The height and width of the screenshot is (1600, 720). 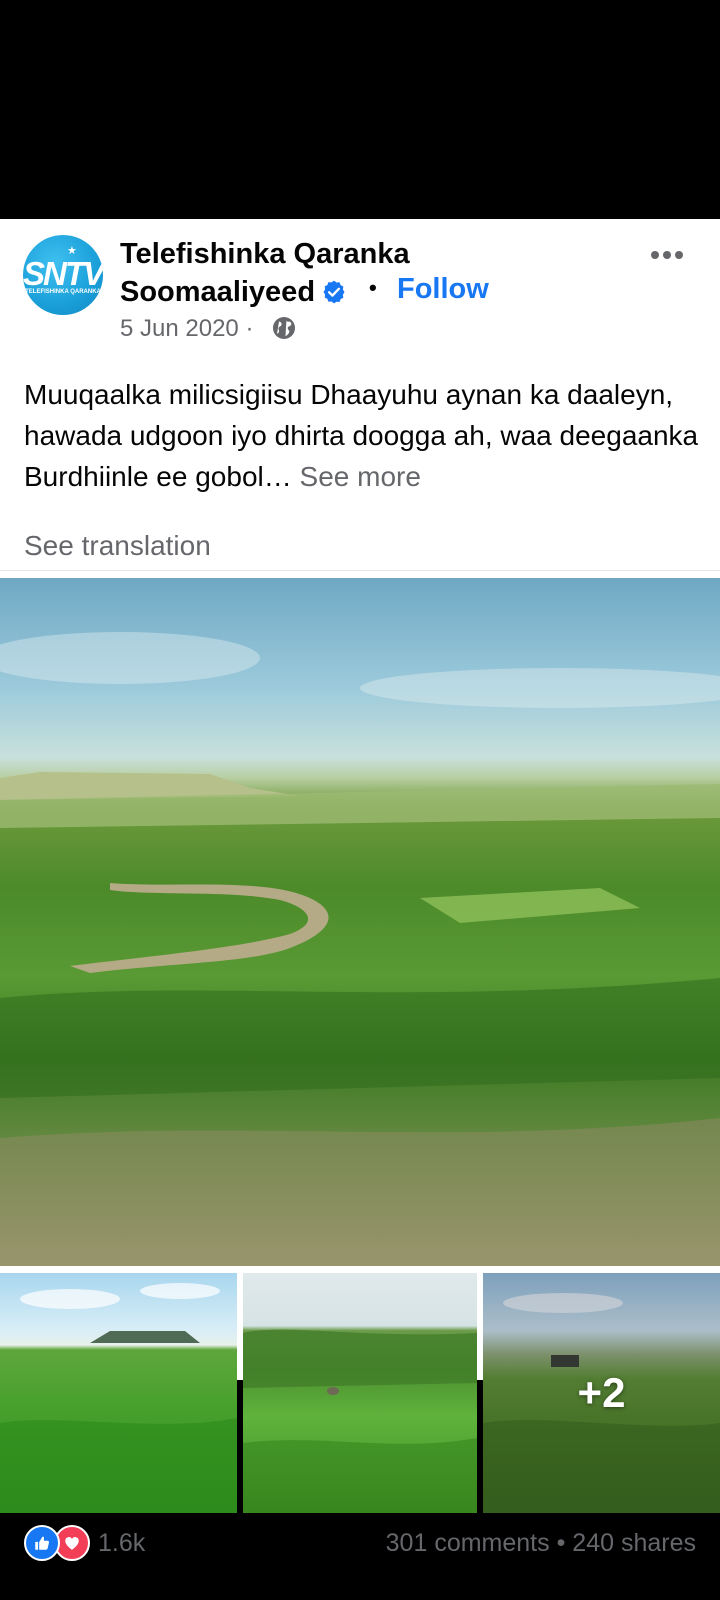 I want to click on avatar-logo-text: SNTV, so click(x=63, y=273).